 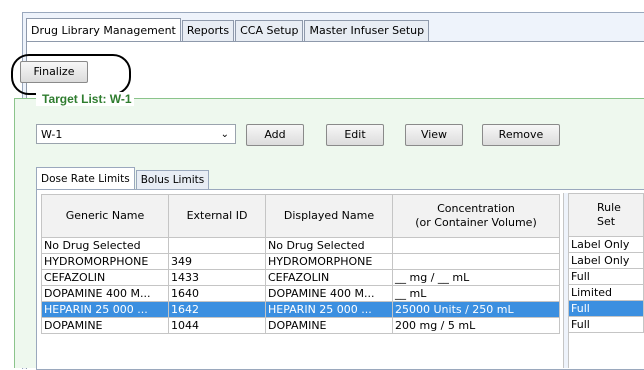 What do you see at coordinates (476, 222) in the screenshot?
I see `conc-header-line2: (or Container Volume)` at bounding box center [476, 222].